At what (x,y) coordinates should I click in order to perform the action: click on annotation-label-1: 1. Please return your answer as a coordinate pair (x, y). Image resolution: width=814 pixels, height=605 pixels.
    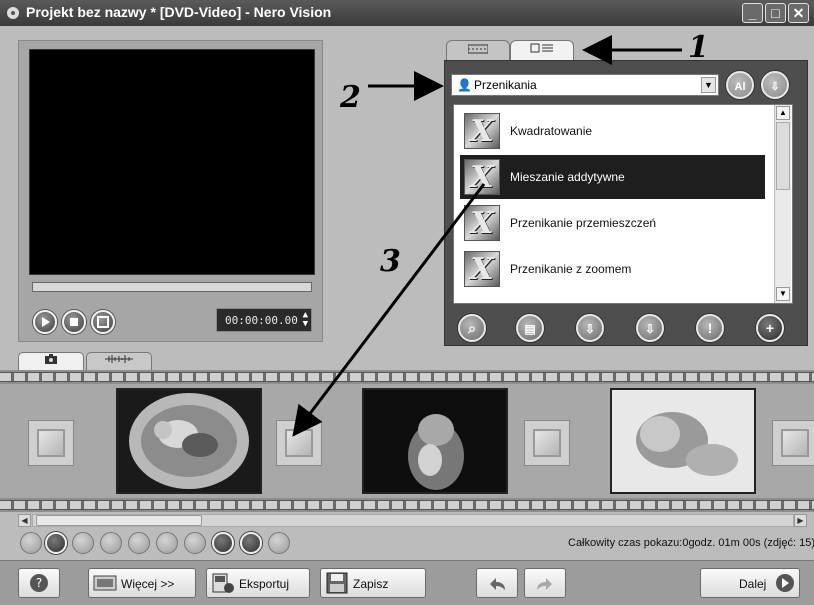
    Looking at the image, I should click on (698, 47).